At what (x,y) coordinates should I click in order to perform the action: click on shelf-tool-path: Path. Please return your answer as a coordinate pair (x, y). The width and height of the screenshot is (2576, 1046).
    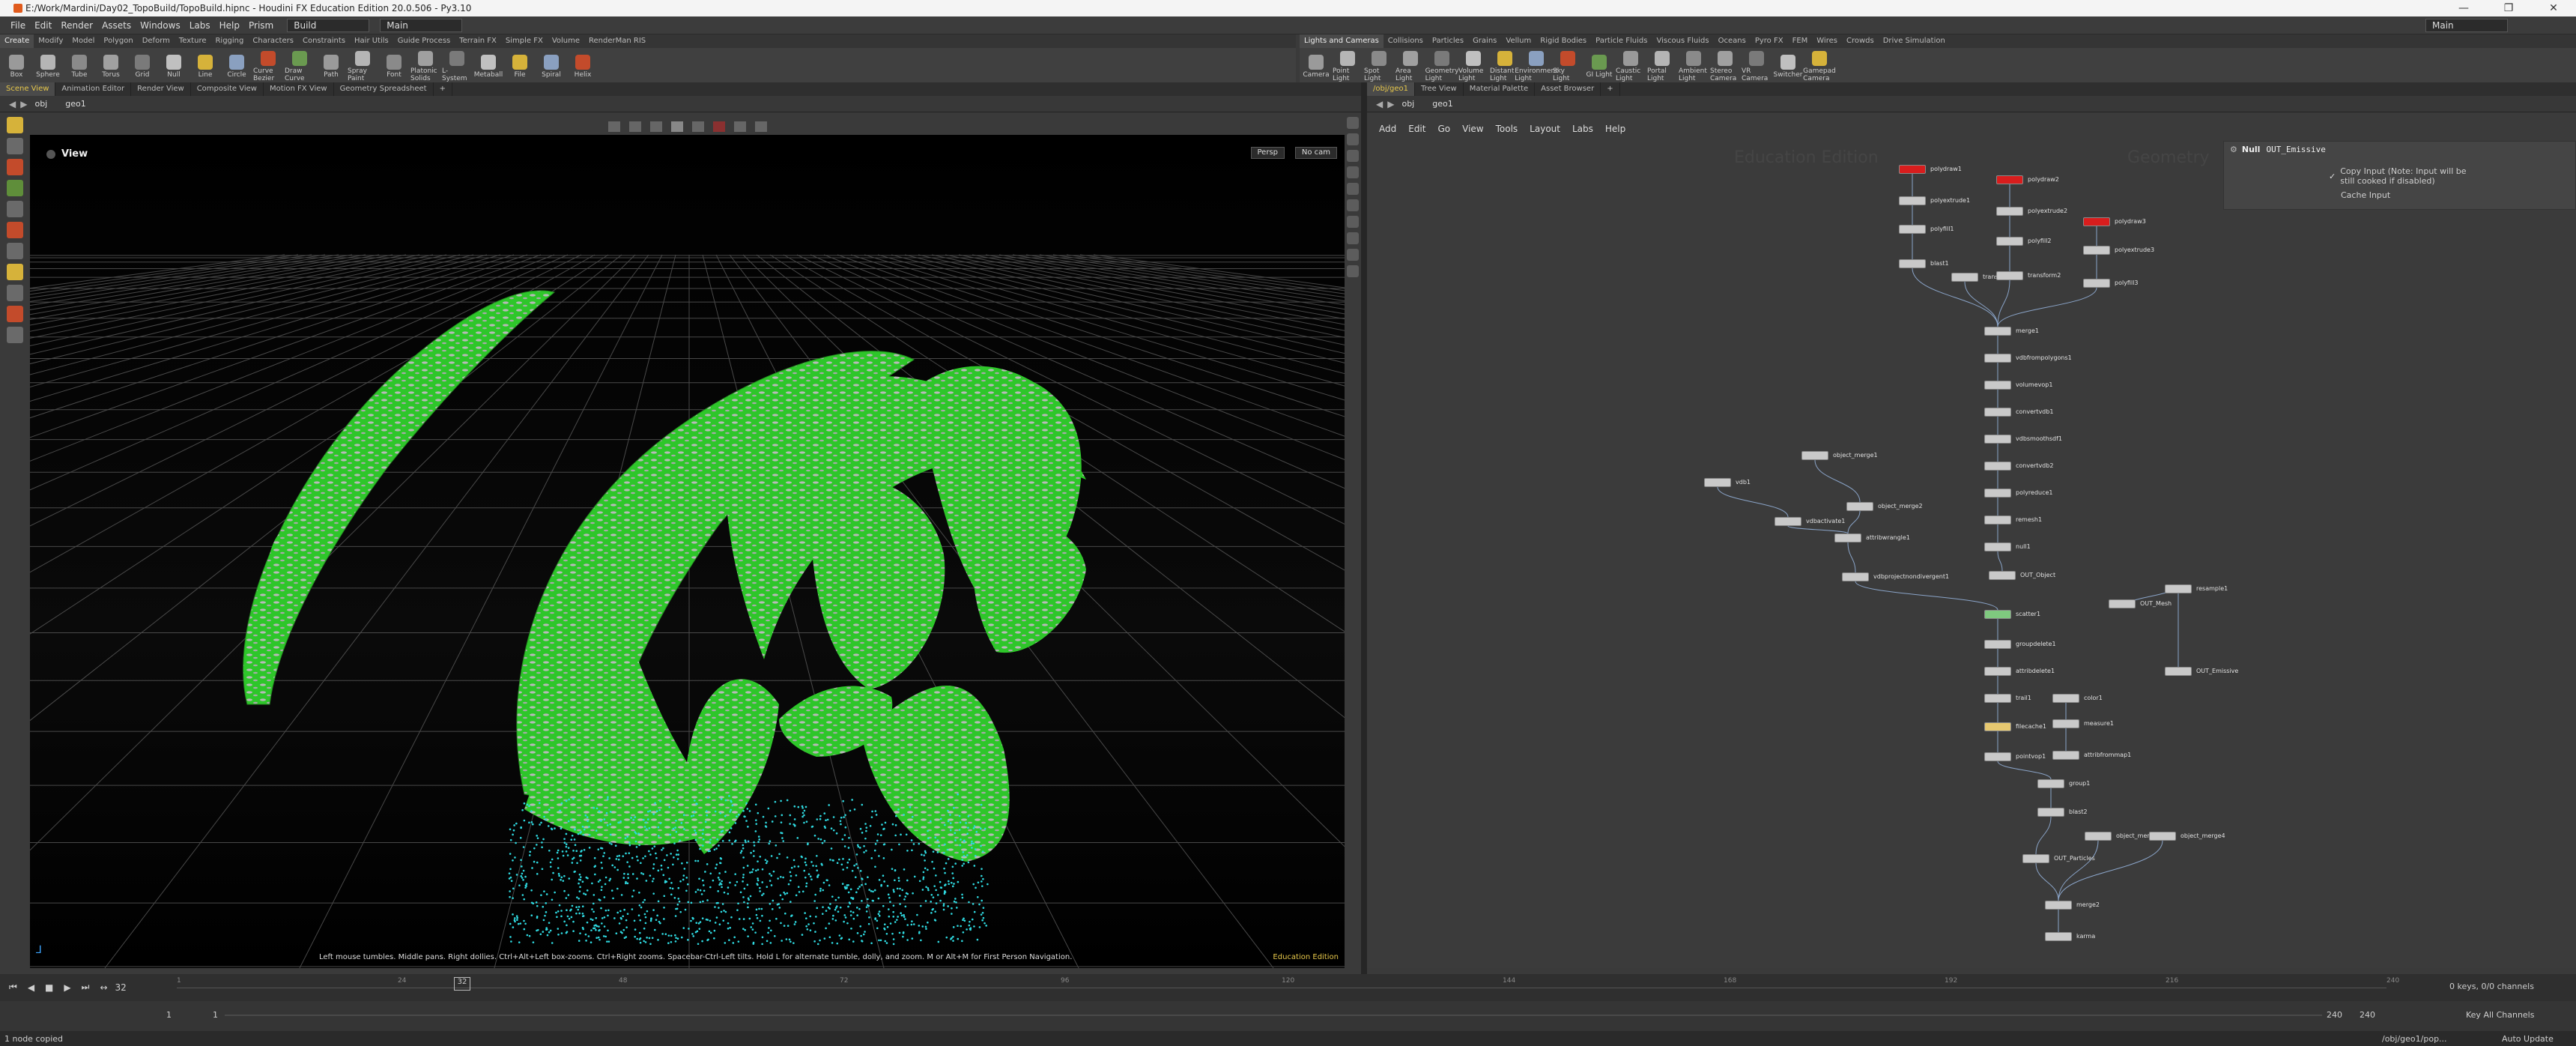
    Looking at the image, I should click on (331, 65).